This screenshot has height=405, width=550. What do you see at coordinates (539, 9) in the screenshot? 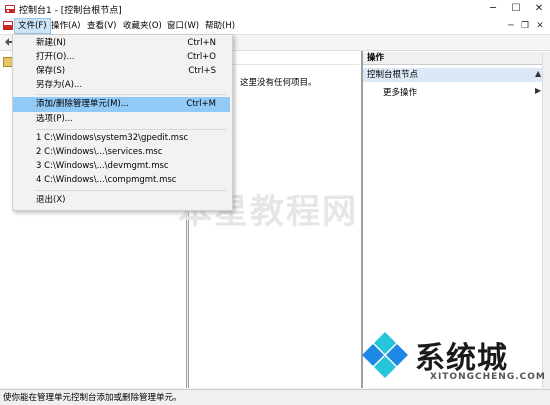
I see `close-button: ✕` at bounding box center [539, 9].